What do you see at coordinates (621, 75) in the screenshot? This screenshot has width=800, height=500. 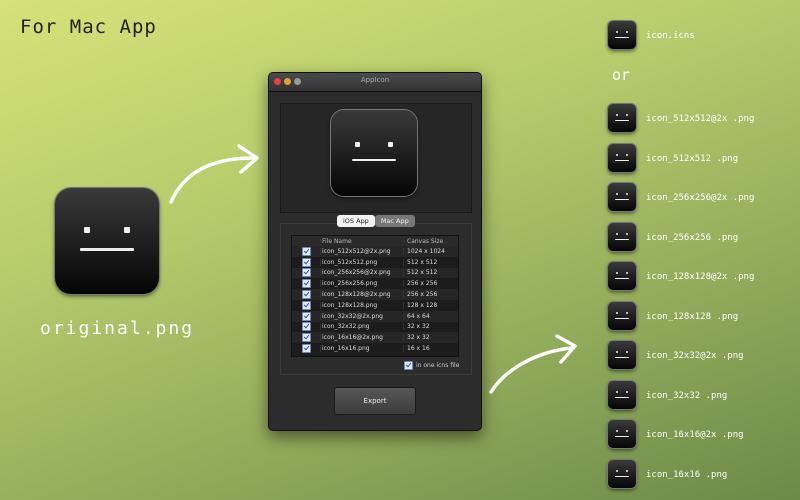 I see `or-label: or` at bounding box center [621, 75].